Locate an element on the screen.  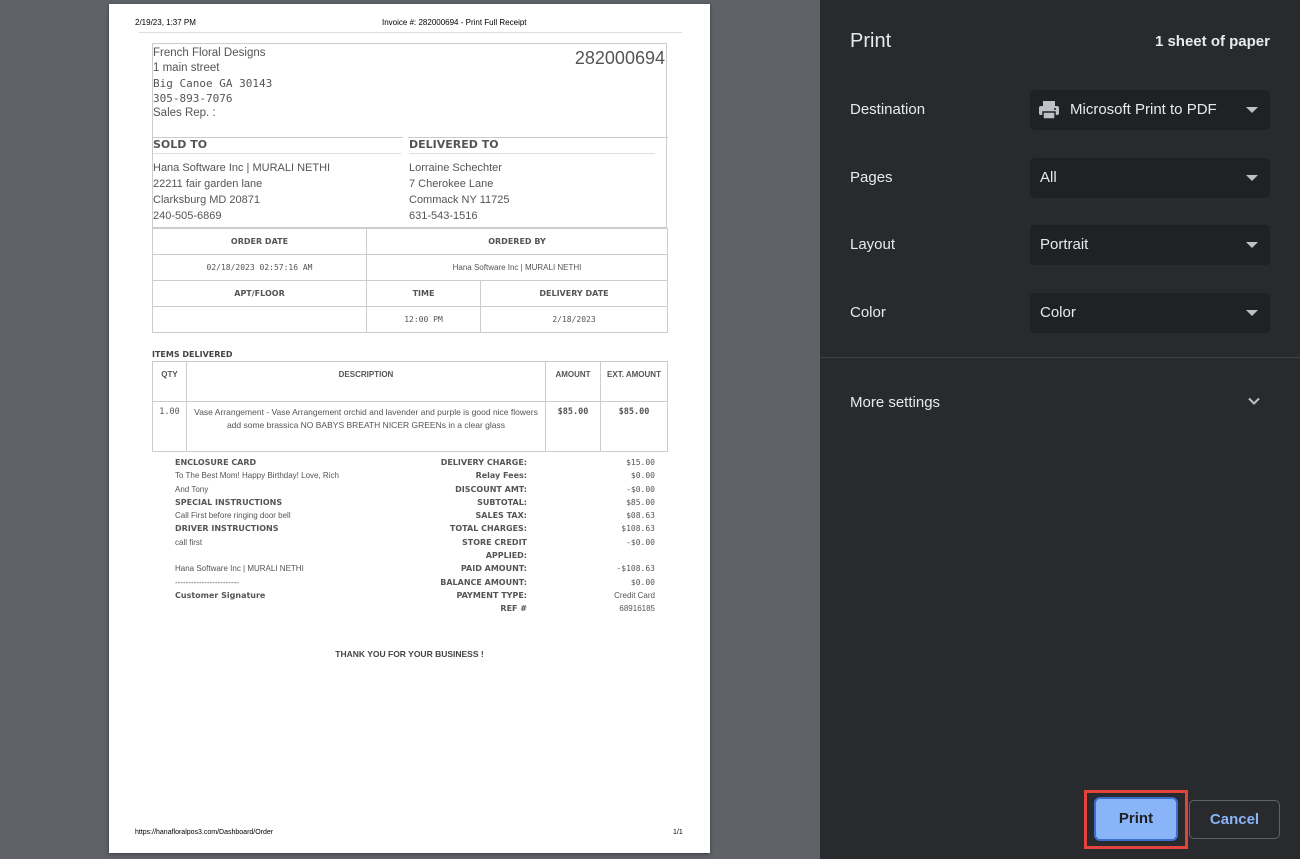
color-select: Color is located at coordinates (1150, 313).